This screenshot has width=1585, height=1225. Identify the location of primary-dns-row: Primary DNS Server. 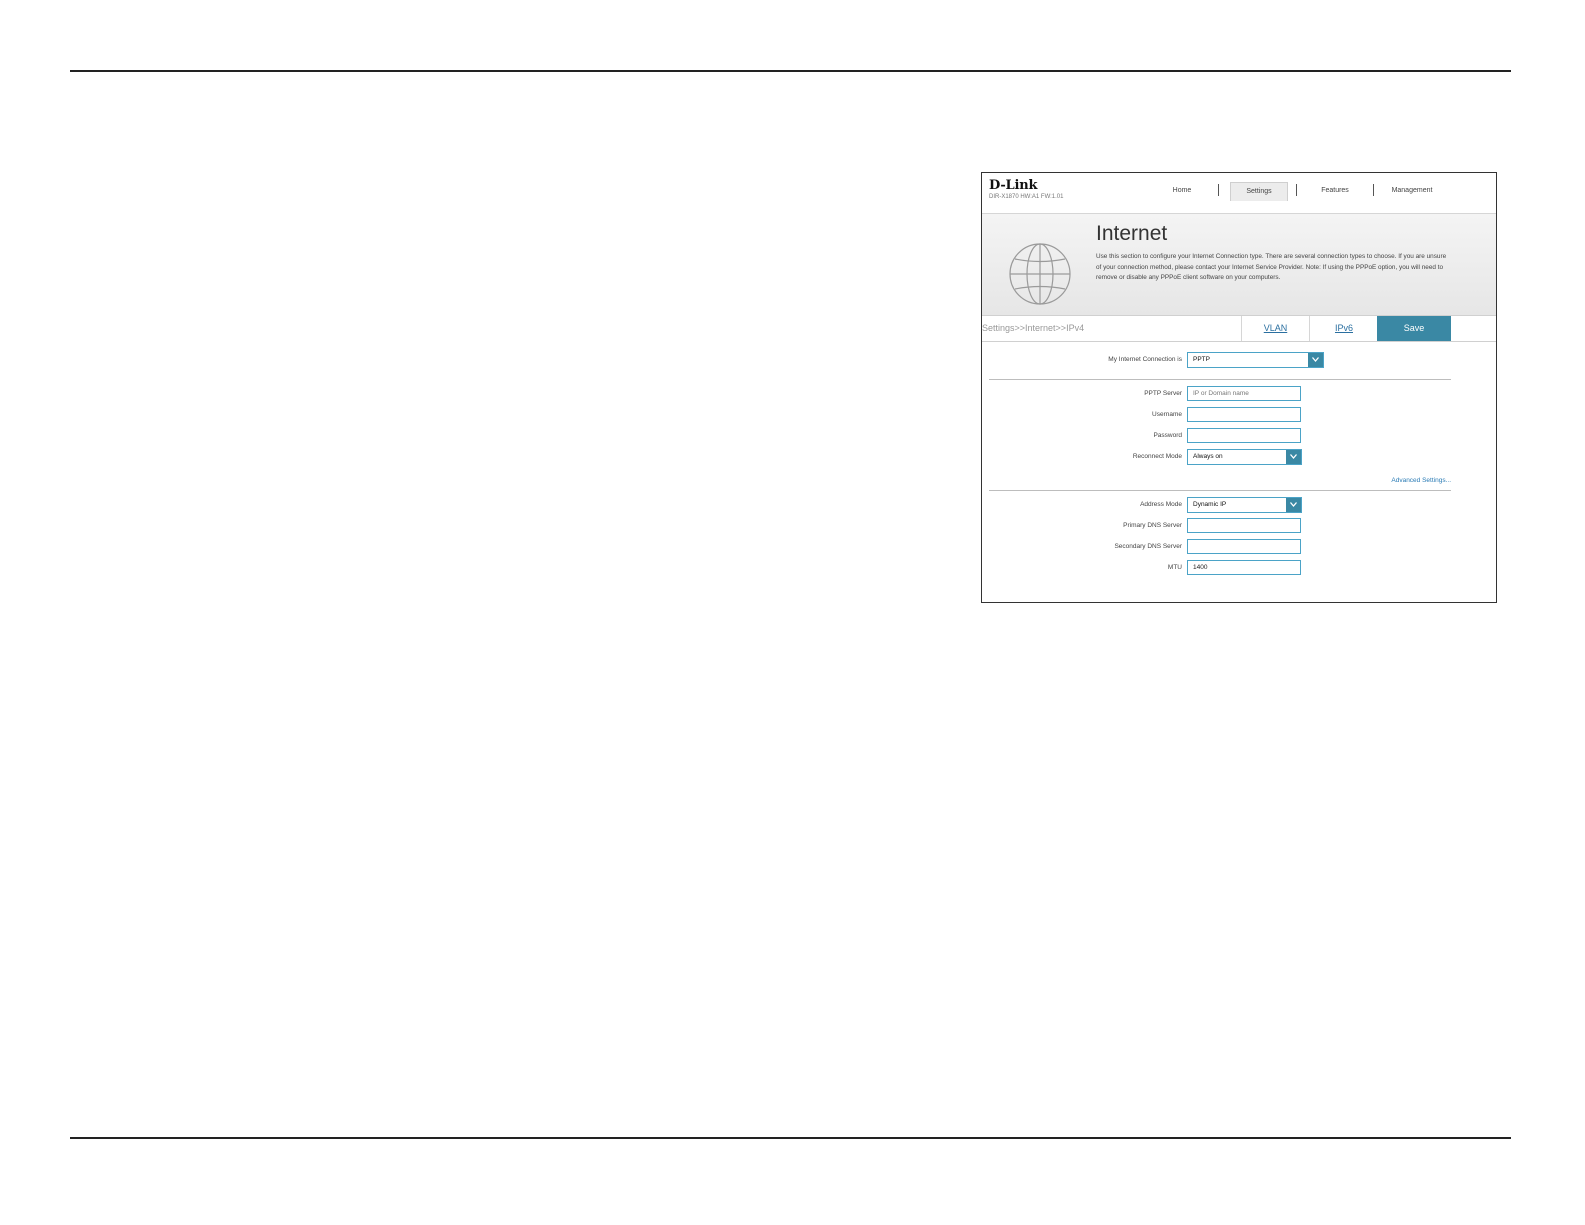
(1239, 526).